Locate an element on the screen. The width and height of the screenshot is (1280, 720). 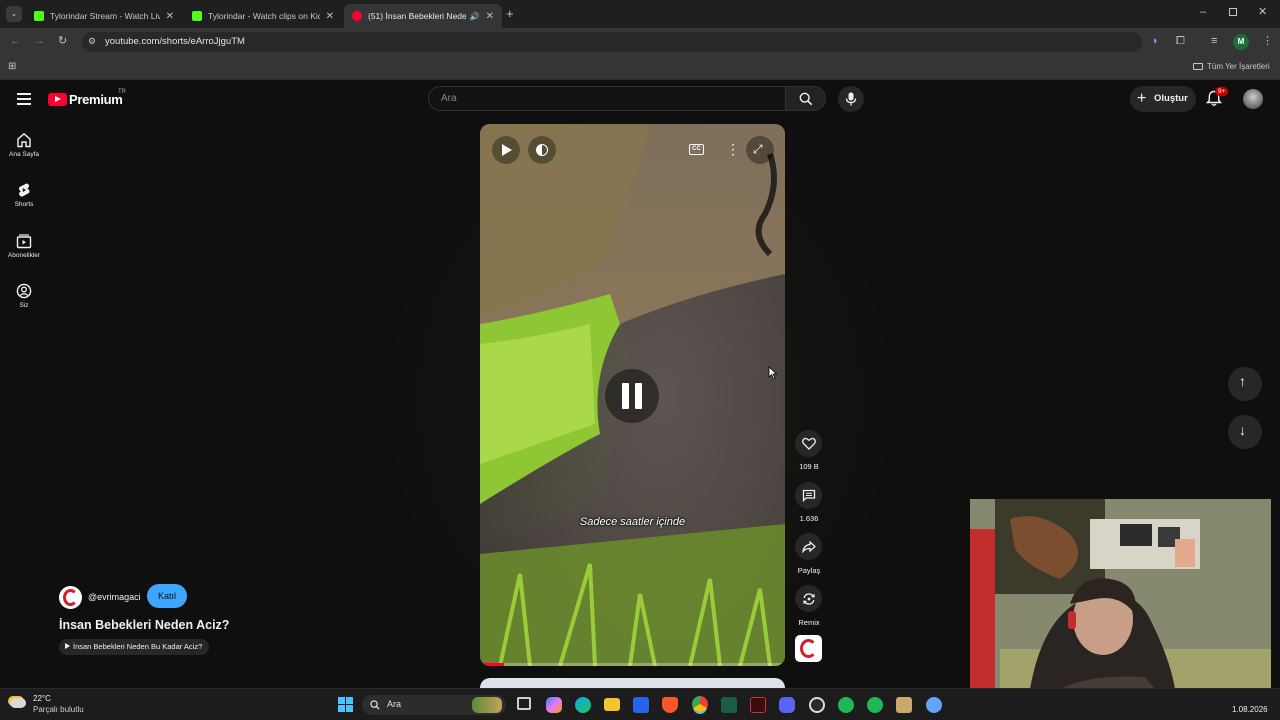
notepad-icon is located at coordinates (729, 705).